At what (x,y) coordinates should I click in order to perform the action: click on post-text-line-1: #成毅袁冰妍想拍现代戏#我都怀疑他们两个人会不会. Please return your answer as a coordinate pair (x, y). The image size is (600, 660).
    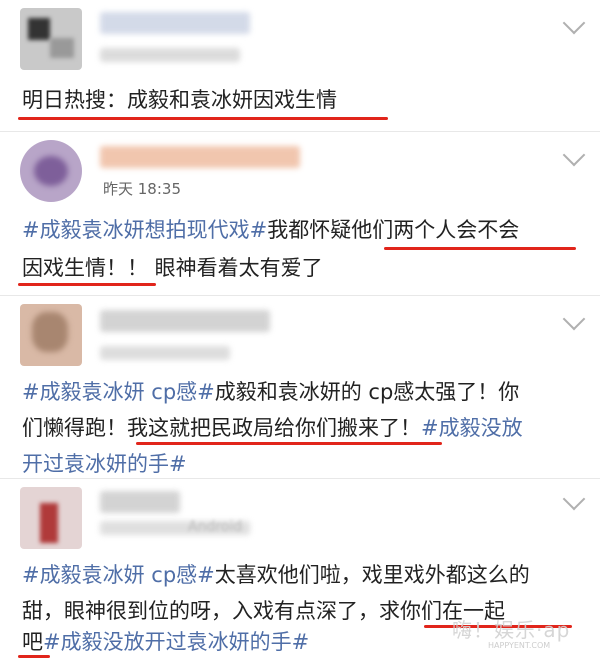
    Looking at the image, I should click on (302, 230).